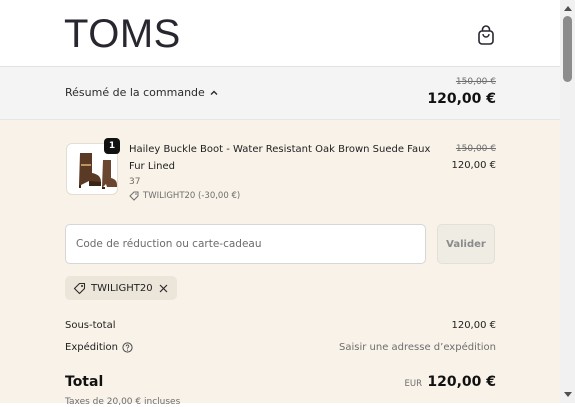 This screenshot has width=575, height=407. I want to click on quantity-badge: 1, so click(112, 146).